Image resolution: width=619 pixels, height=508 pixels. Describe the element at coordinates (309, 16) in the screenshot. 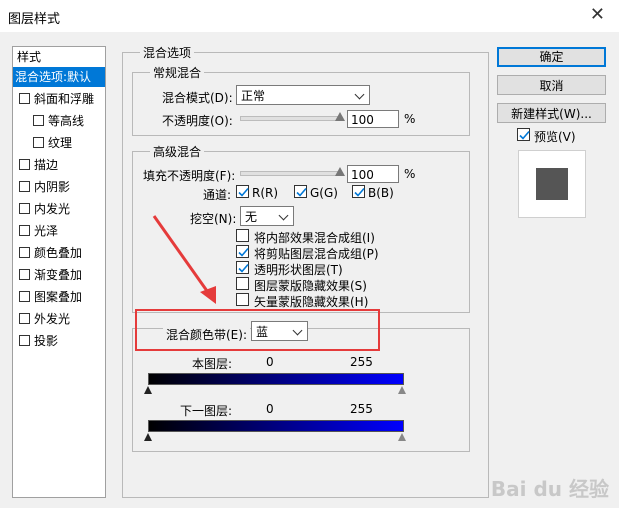

I see `title-bar` at that location.